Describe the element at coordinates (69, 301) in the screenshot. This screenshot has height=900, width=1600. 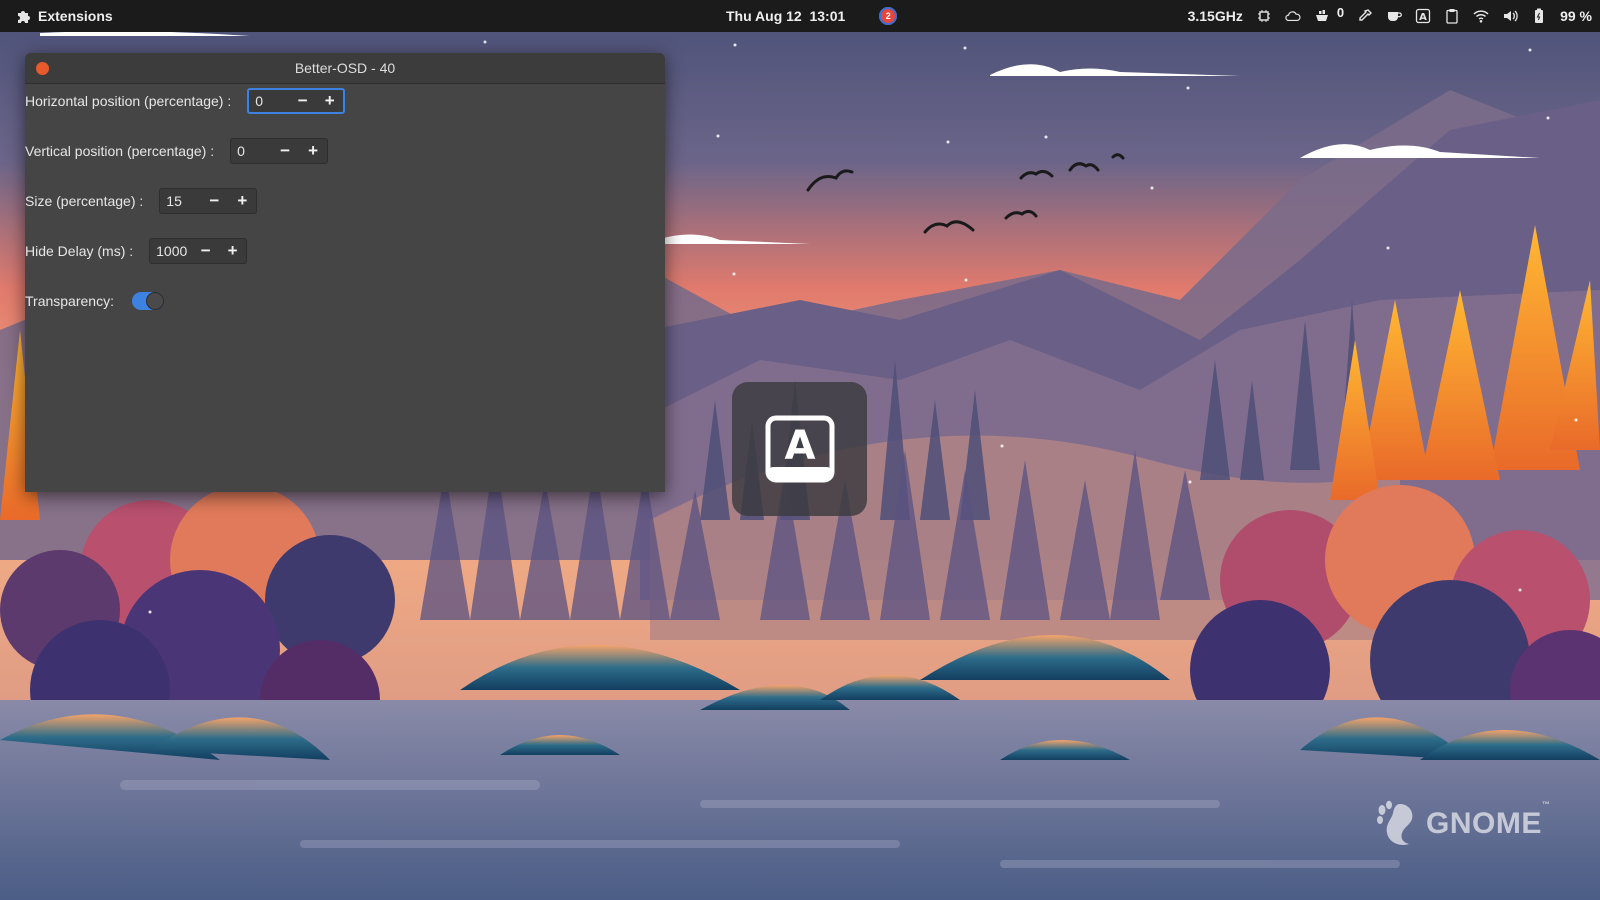
I see `transparency-label: Transparency:` at that location.